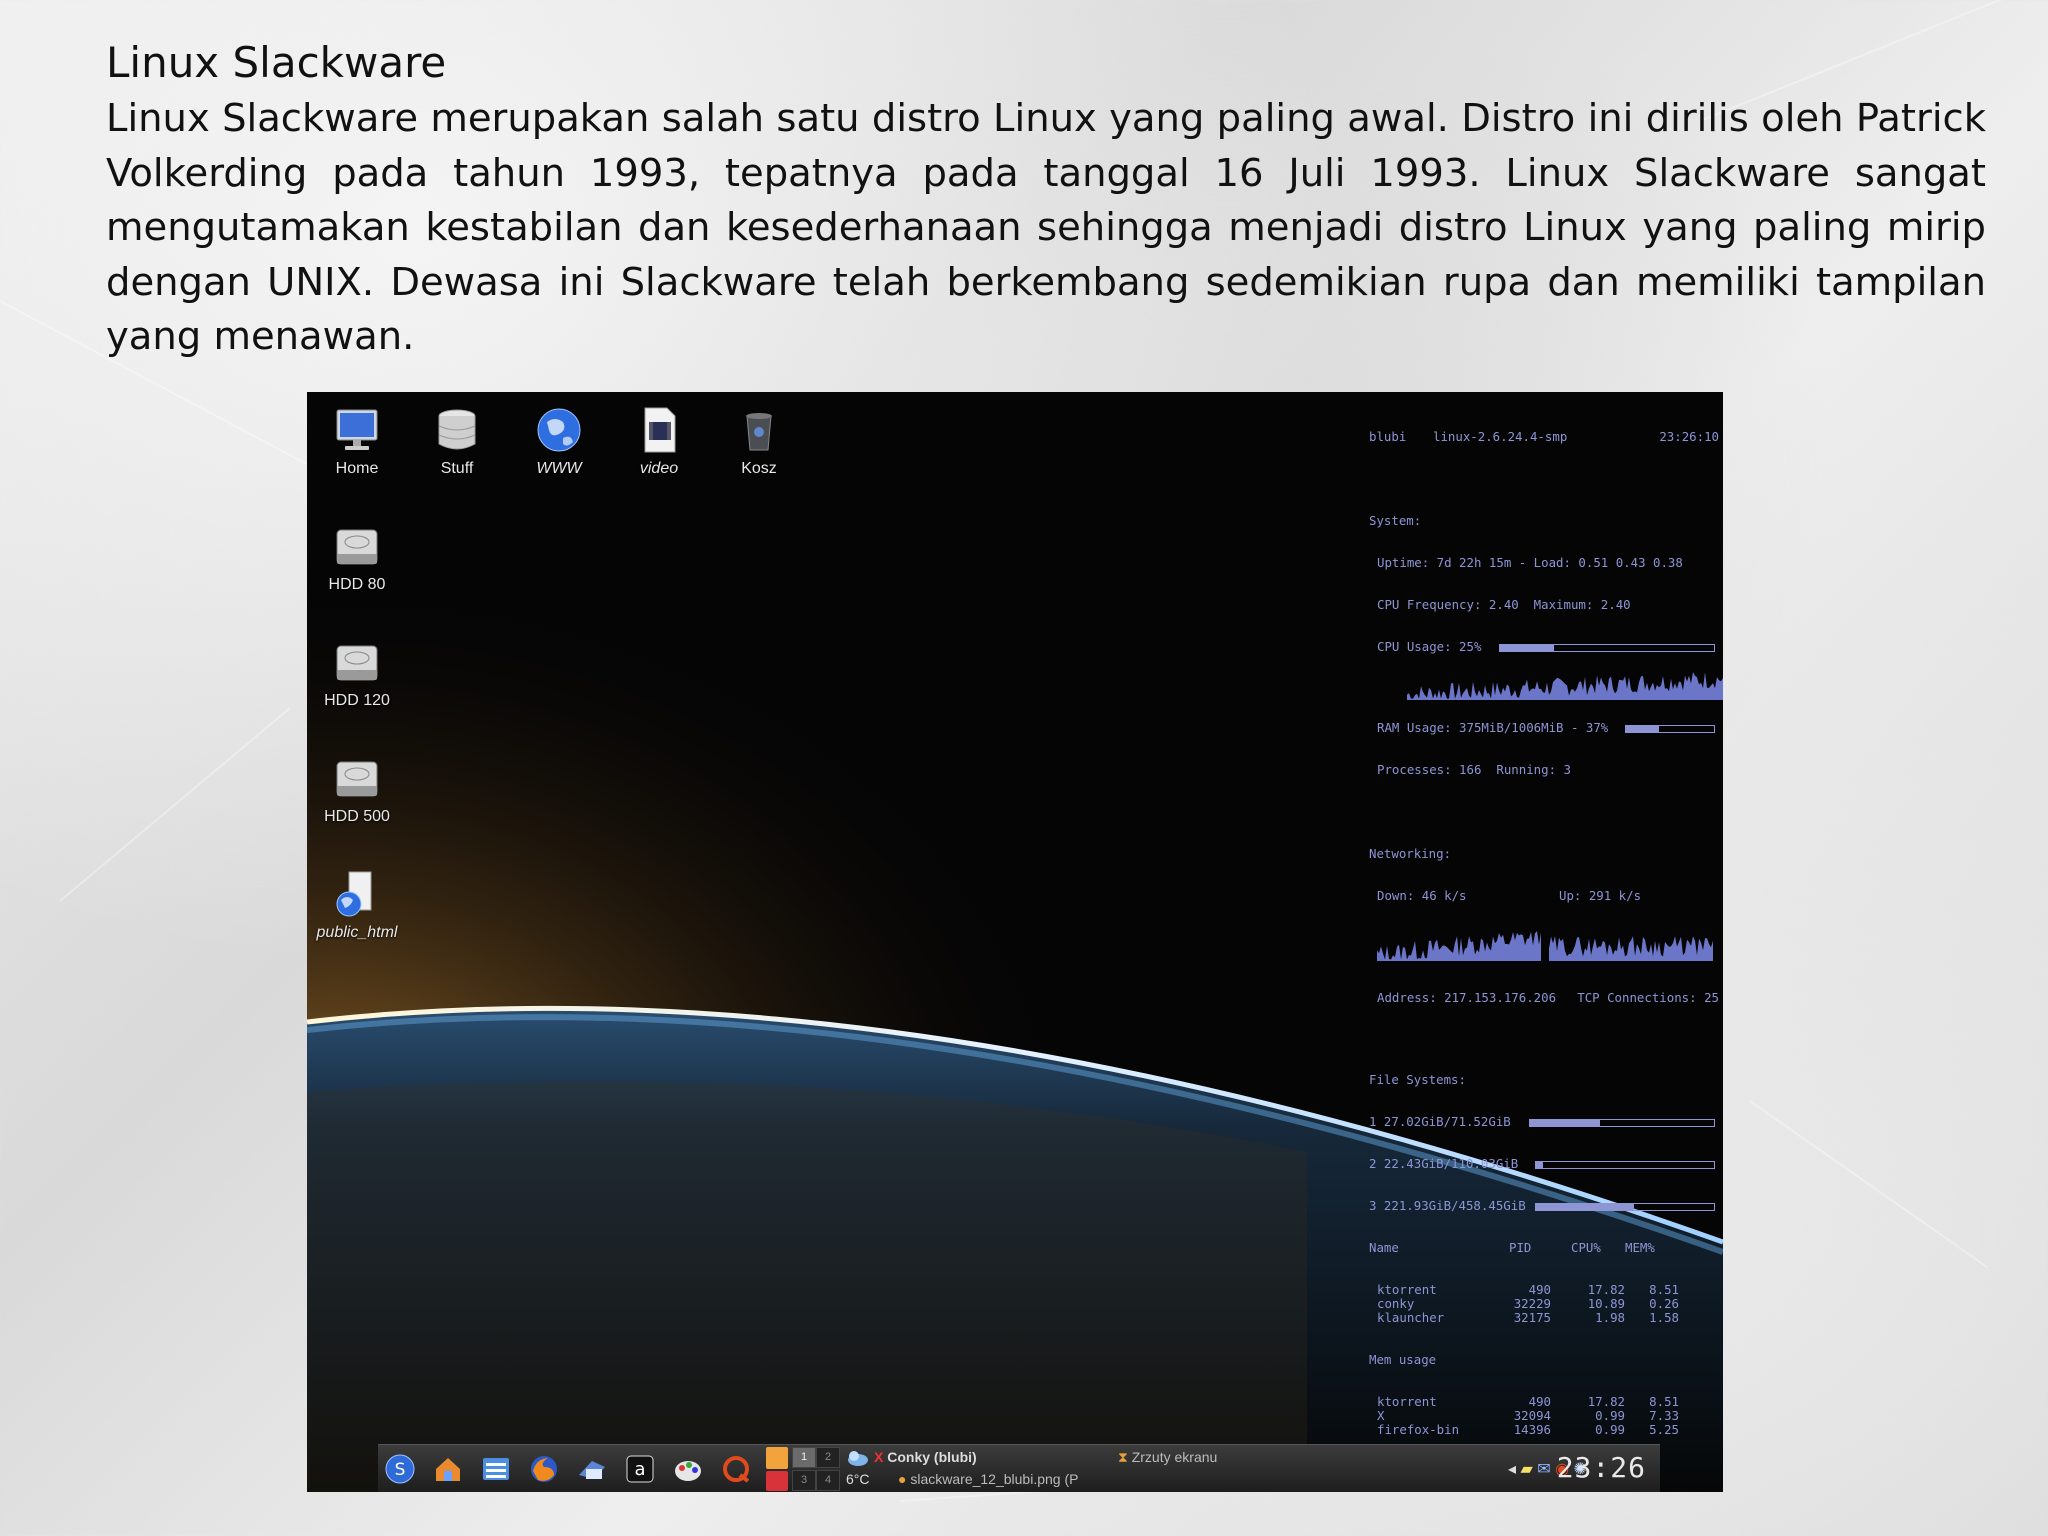 This screenshot has height=1536, width=2048. I want to click on pager-desktop-1: 1, so click(804, 1457).